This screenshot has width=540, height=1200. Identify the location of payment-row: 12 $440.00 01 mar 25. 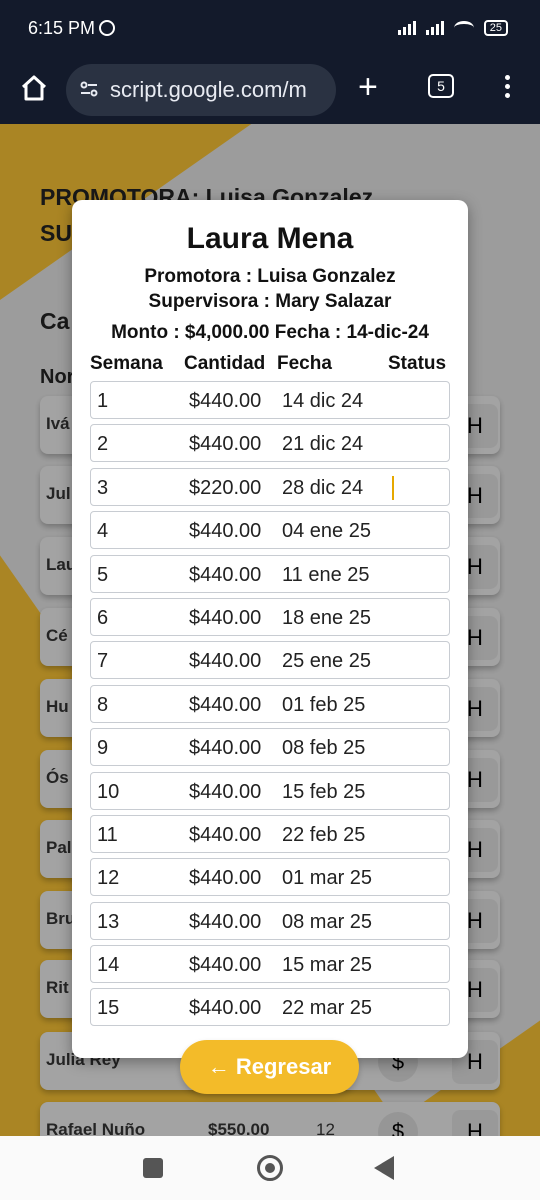
(270, 877).